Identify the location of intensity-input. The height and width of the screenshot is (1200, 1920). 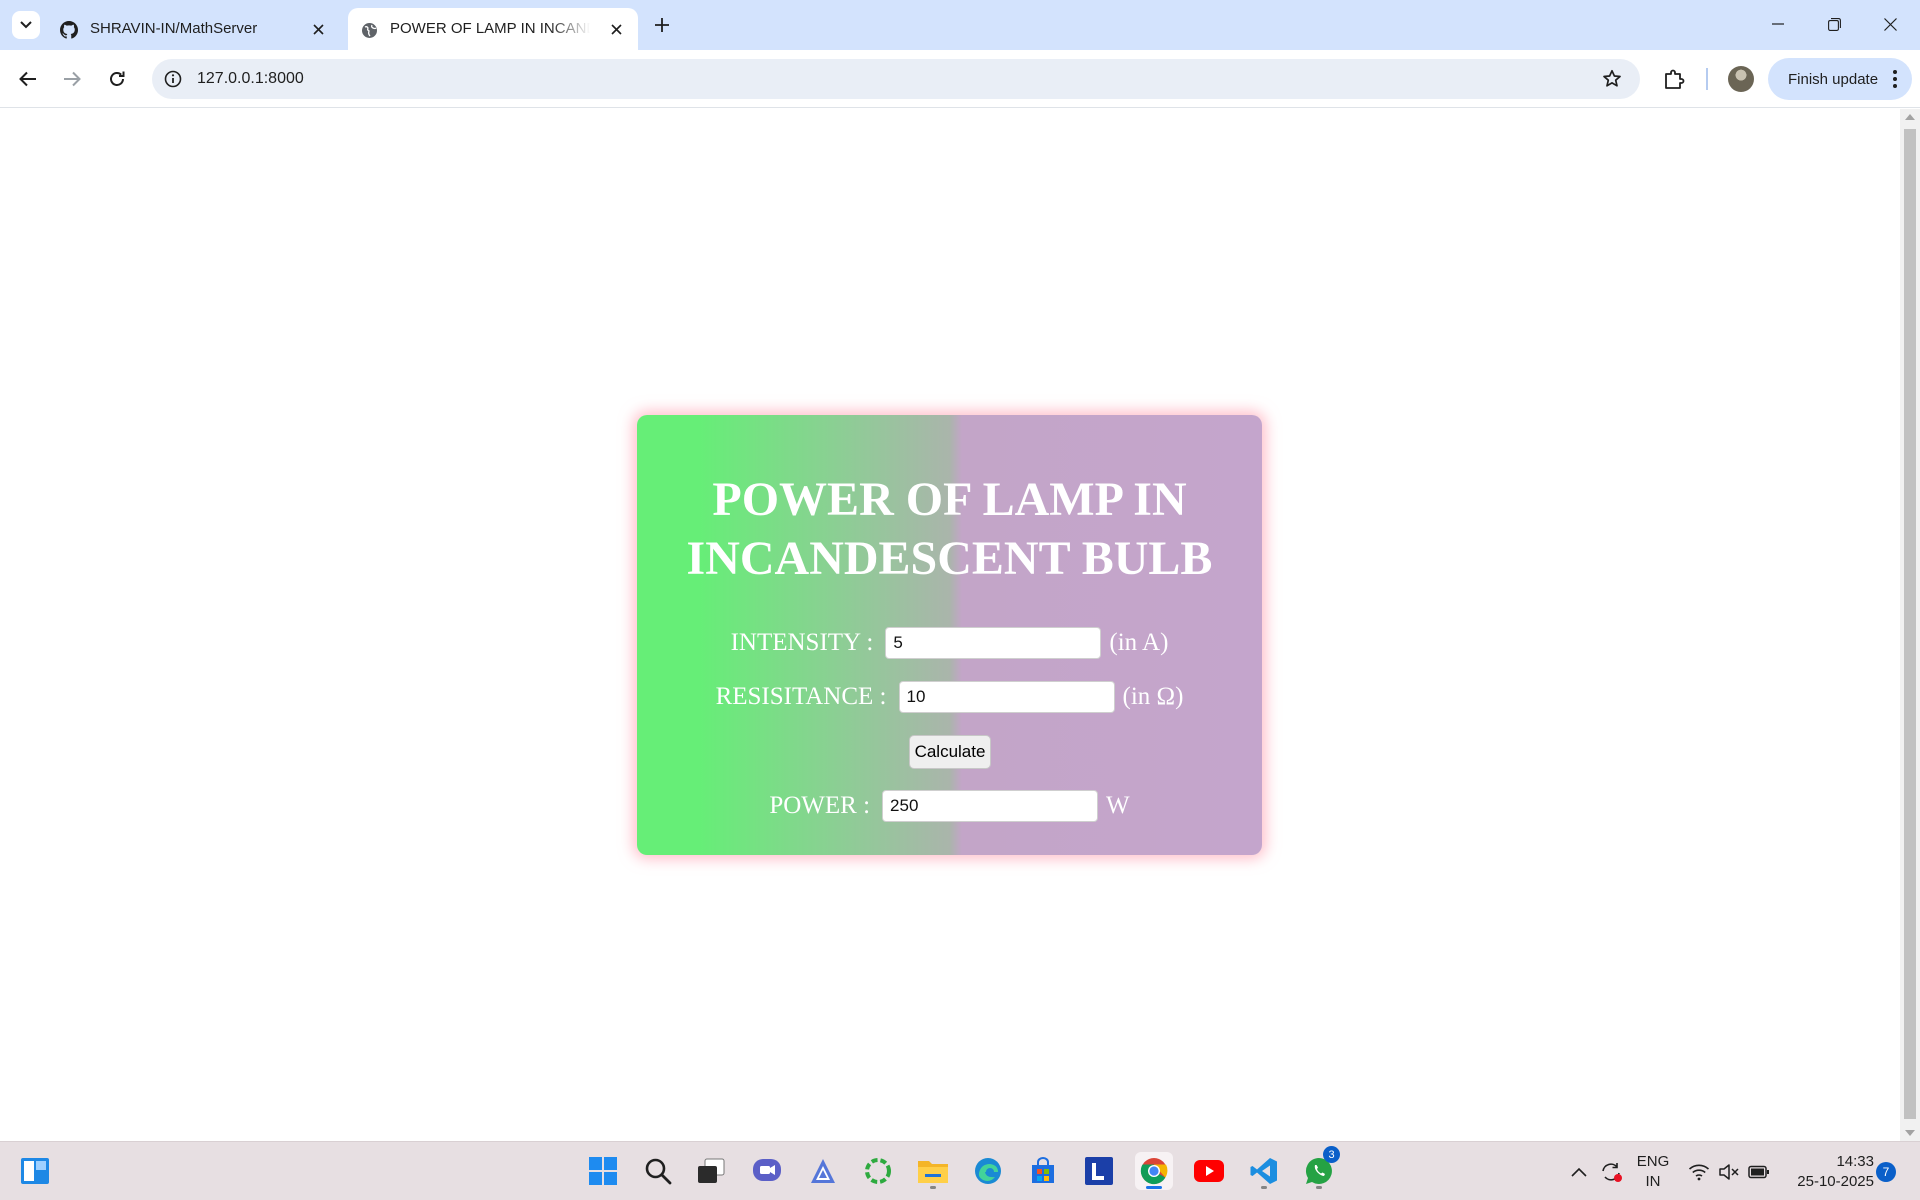
(993, 643).